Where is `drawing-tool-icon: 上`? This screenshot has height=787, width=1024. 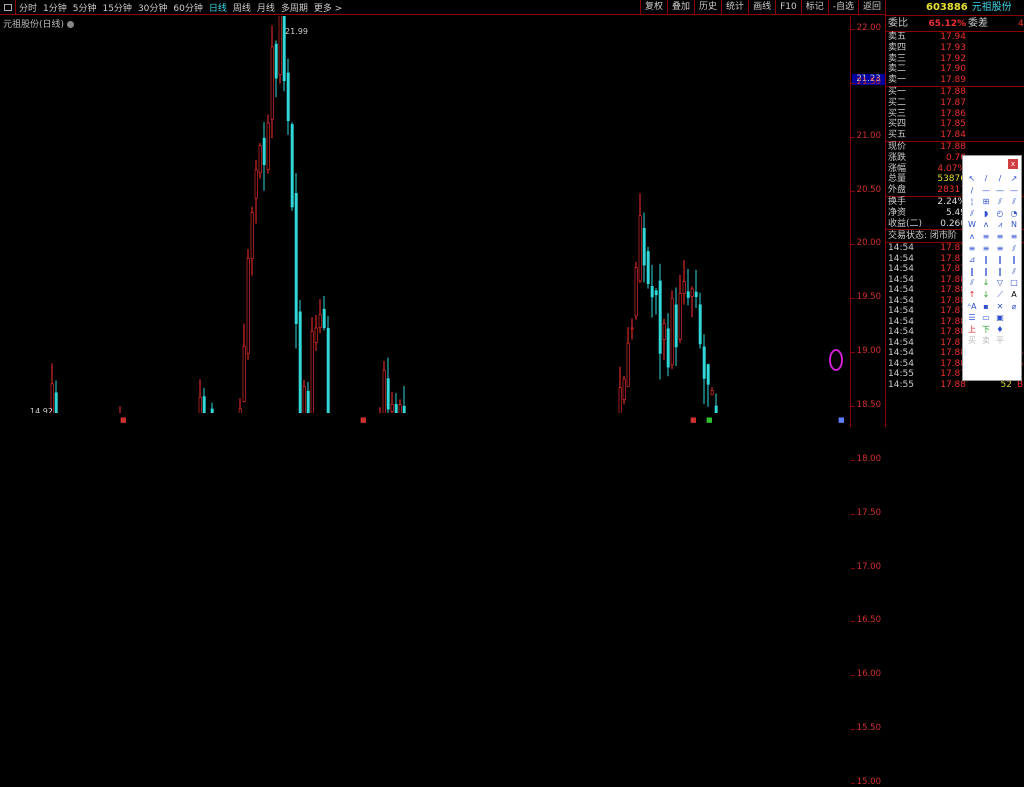 drawing-tool-icon: 上 is located at coordinates (972, 330).